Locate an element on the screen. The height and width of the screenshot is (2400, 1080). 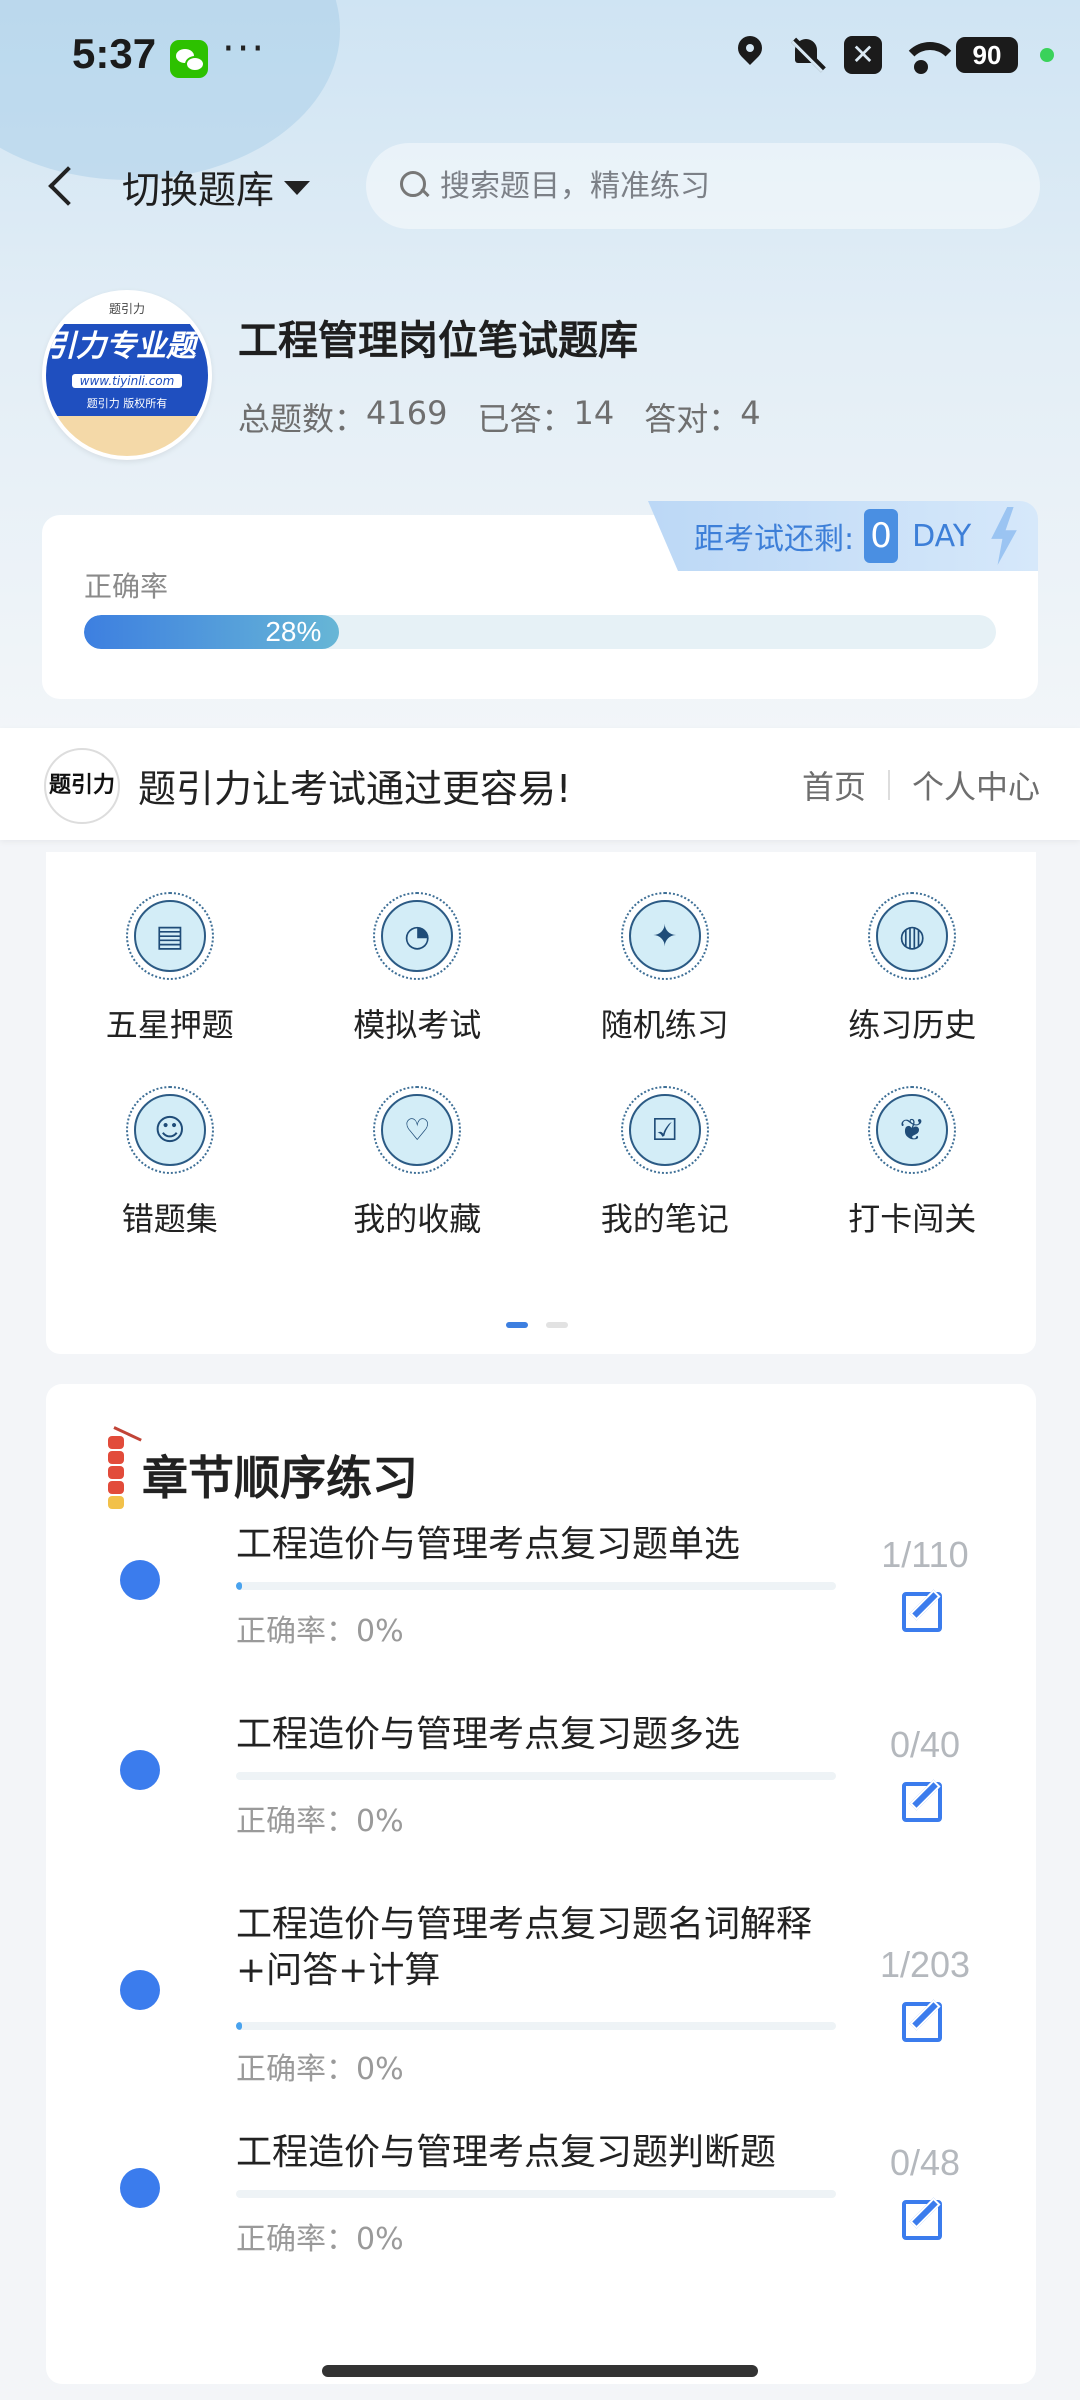
stat-value: 4169 is located at coordinates (407, 413).